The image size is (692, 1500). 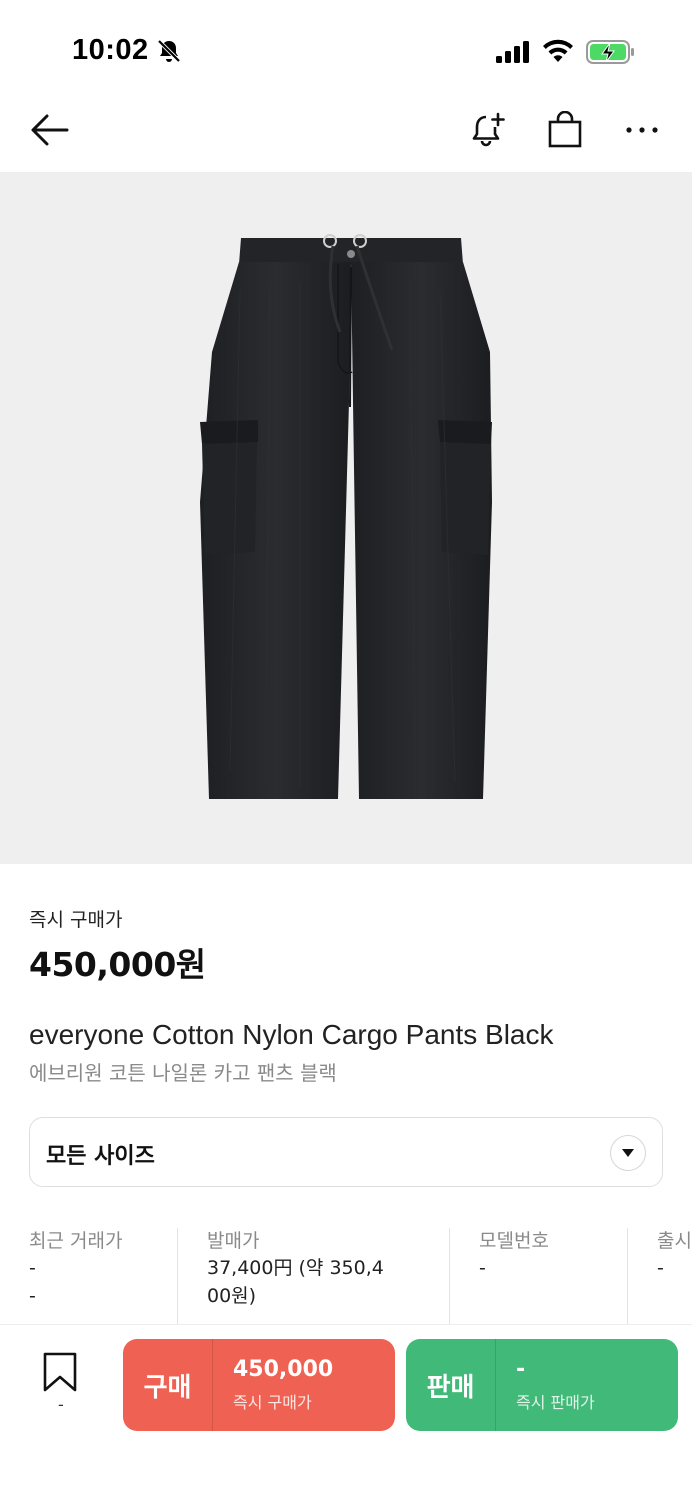 I want to click on stat-title: 발매가, so click(x=233, y=1241).